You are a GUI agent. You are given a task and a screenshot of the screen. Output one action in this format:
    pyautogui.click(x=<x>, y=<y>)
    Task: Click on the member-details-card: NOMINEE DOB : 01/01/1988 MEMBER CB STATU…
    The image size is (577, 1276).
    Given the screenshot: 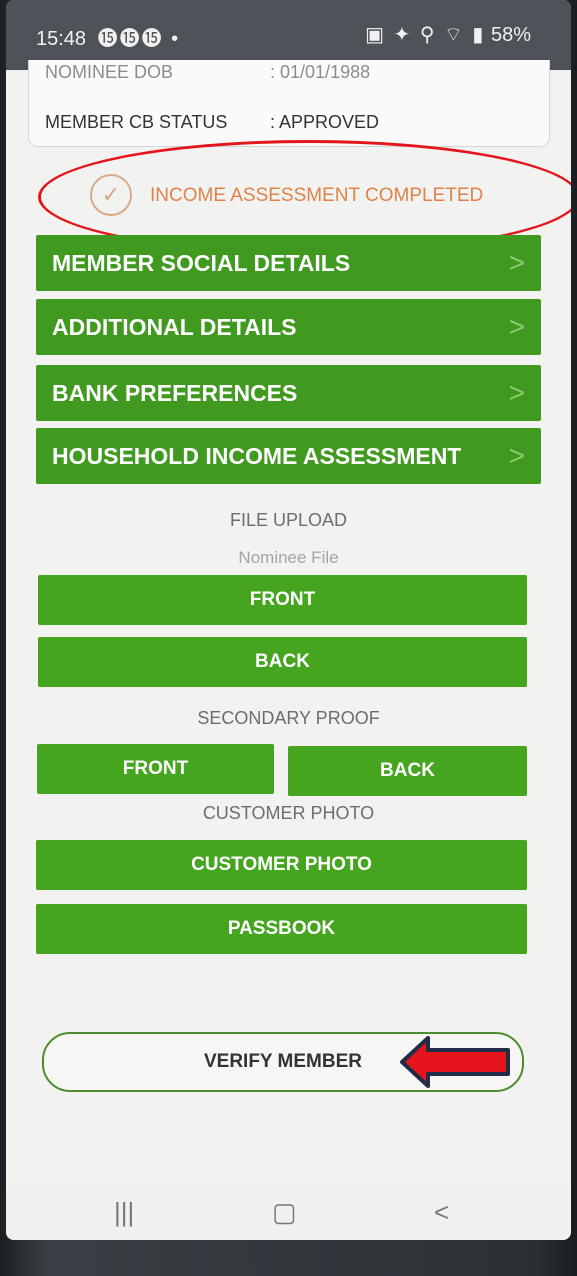 What is the action you would take?
    pyautogui.click(x=289, y=103)
    